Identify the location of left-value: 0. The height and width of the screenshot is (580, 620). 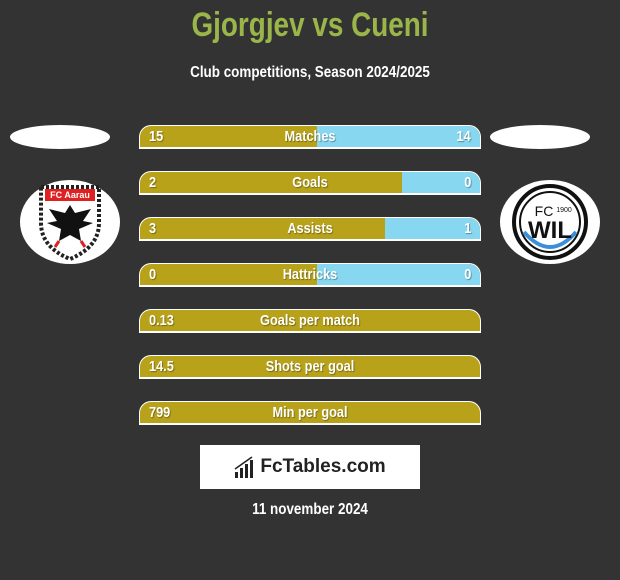
(153, 274).